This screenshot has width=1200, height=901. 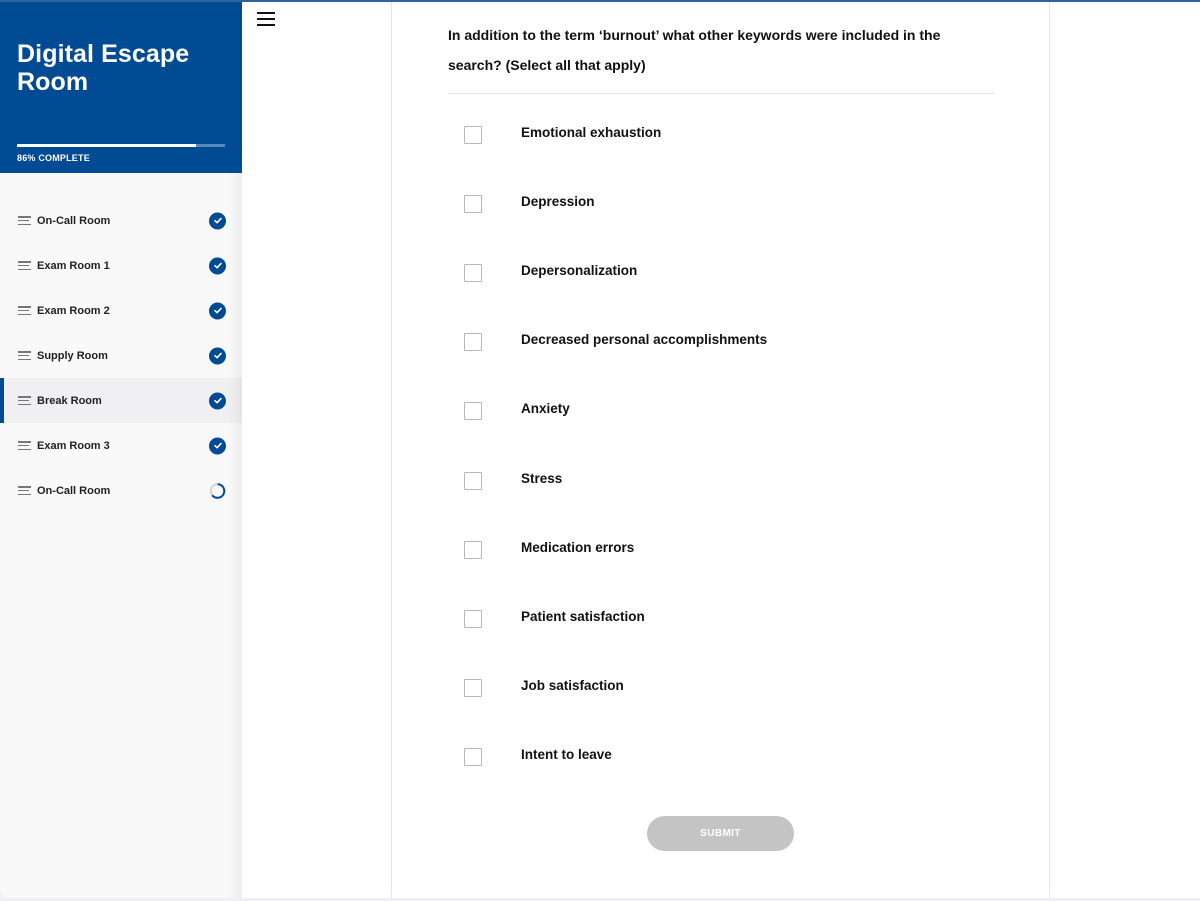 What do you see at coordinates (591, 132) in the screenshot?
I see `option-label: Emotional exhaustion` at bounding box center [591, 132].